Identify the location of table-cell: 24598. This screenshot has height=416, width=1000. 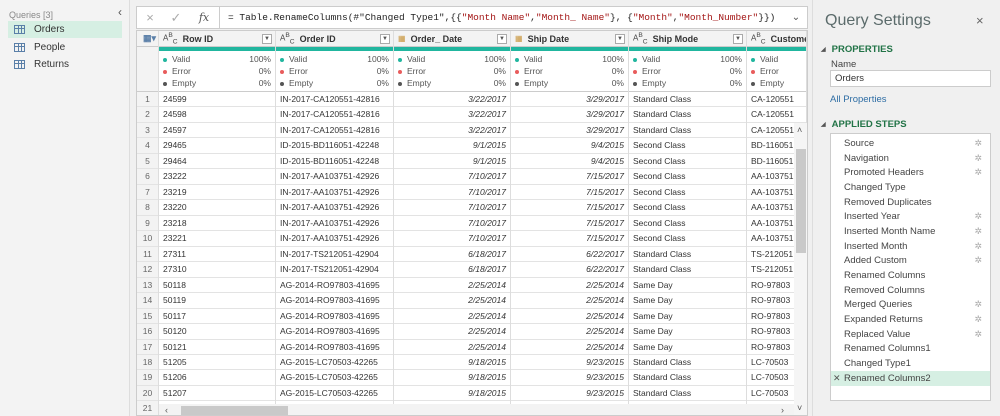
(217, 115).